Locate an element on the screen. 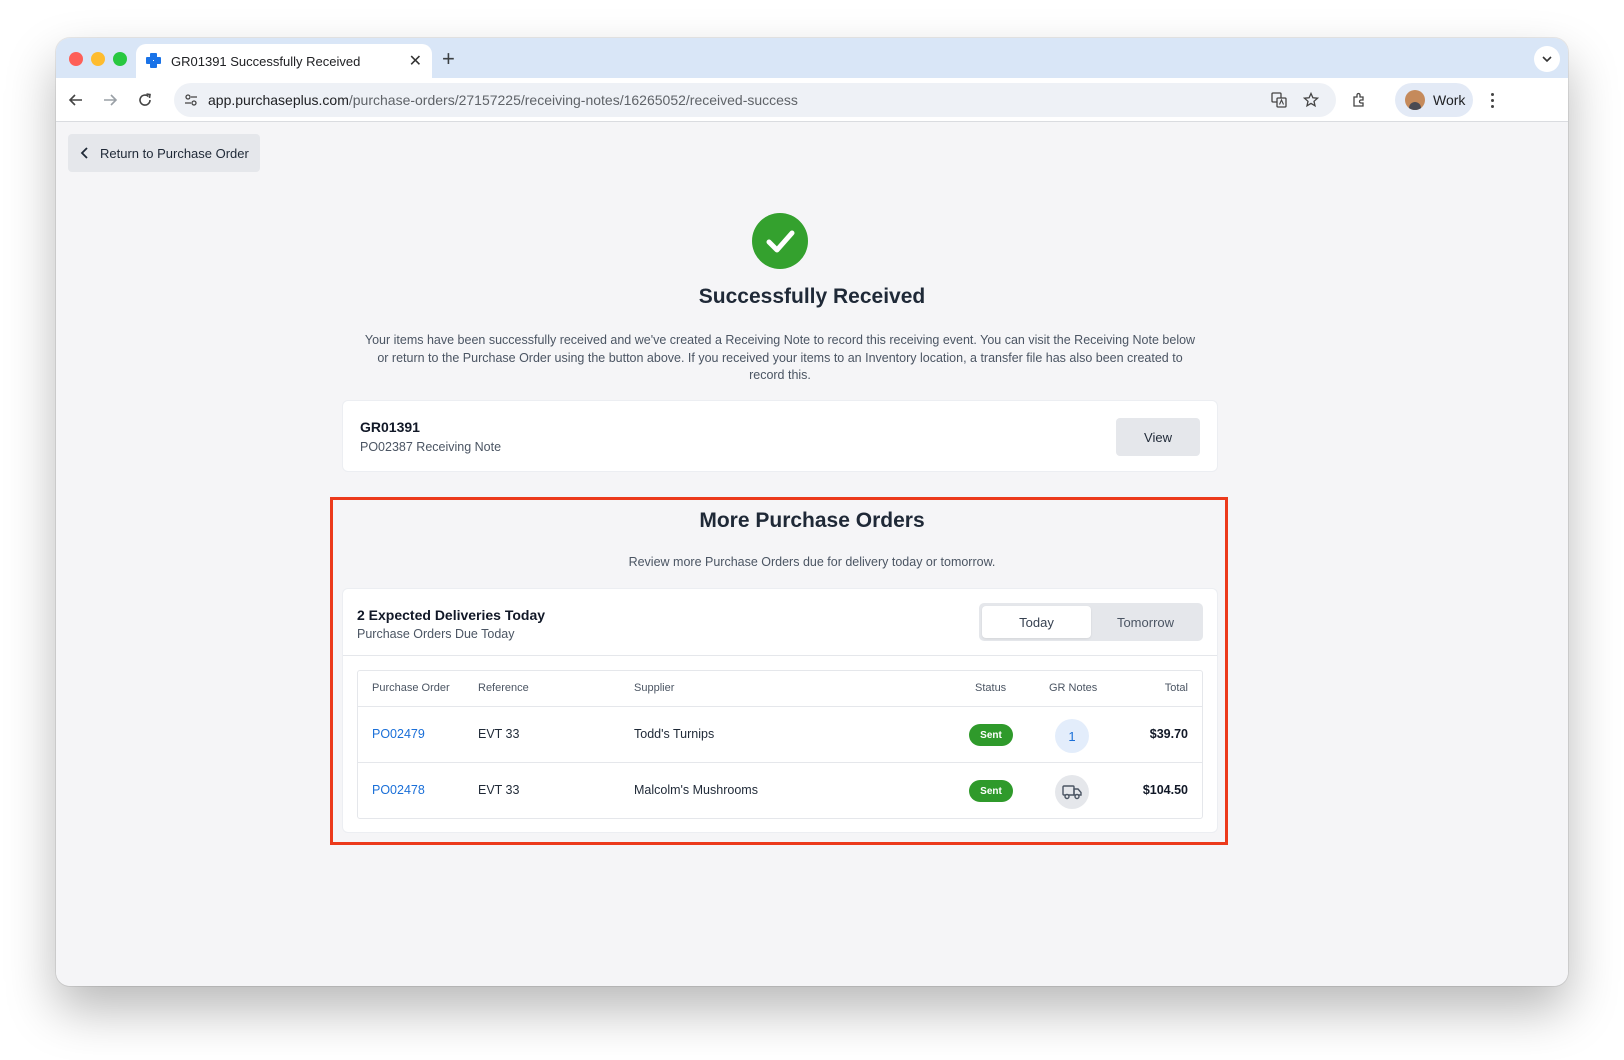 The image size is (1624, 1060). more-orders-title: More Purchase Orders is located at coordinates (812, 520).